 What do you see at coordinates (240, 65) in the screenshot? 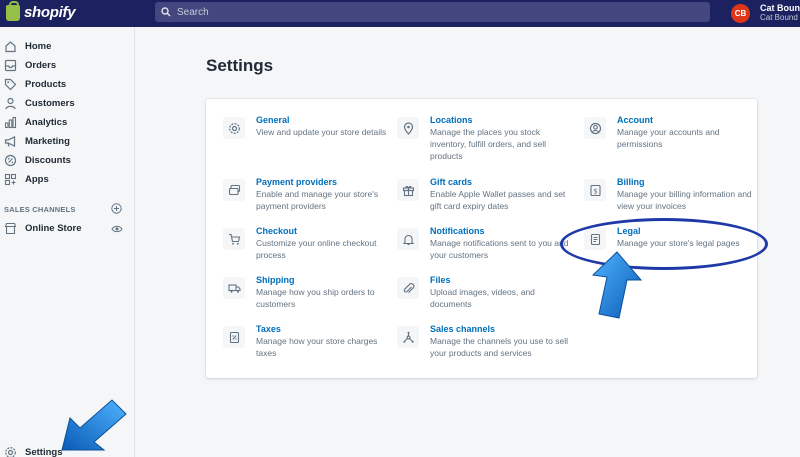
I see `page-title: Settings` at bounding box center [240, 65].